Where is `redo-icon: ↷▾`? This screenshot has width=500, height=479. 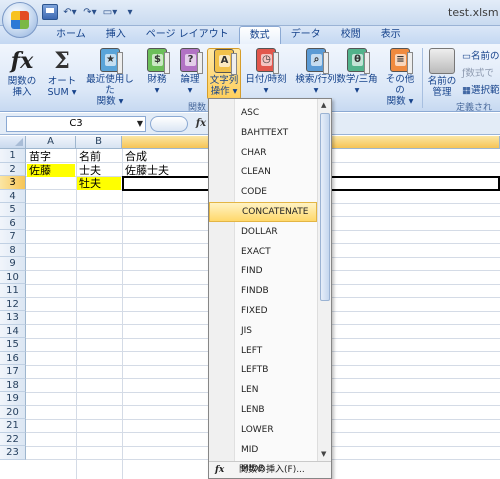 redo-icon: ↷▾ is located at coordinates (90, 12).